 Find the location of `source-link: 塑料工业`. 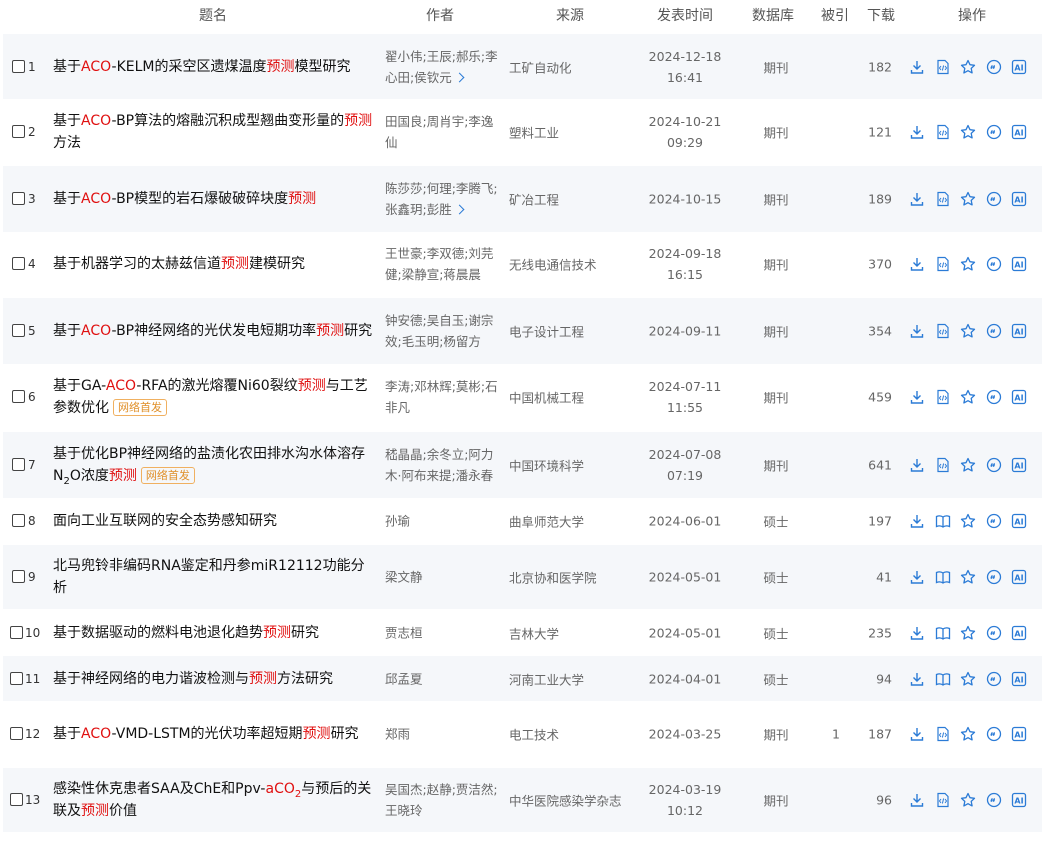

source-link: 塑料工业 is located at coordinates (574, 132).